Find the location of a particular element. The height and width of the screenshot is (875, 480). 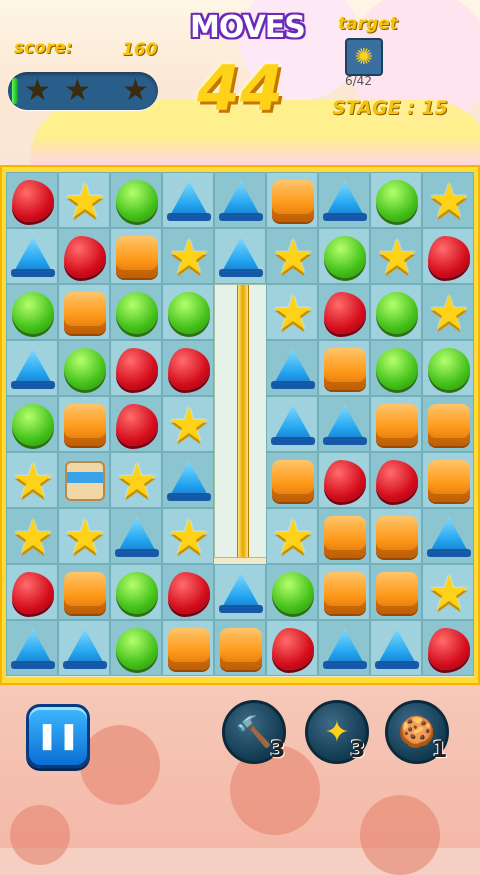

star-progress-fill is located at coordinates (15, 91).